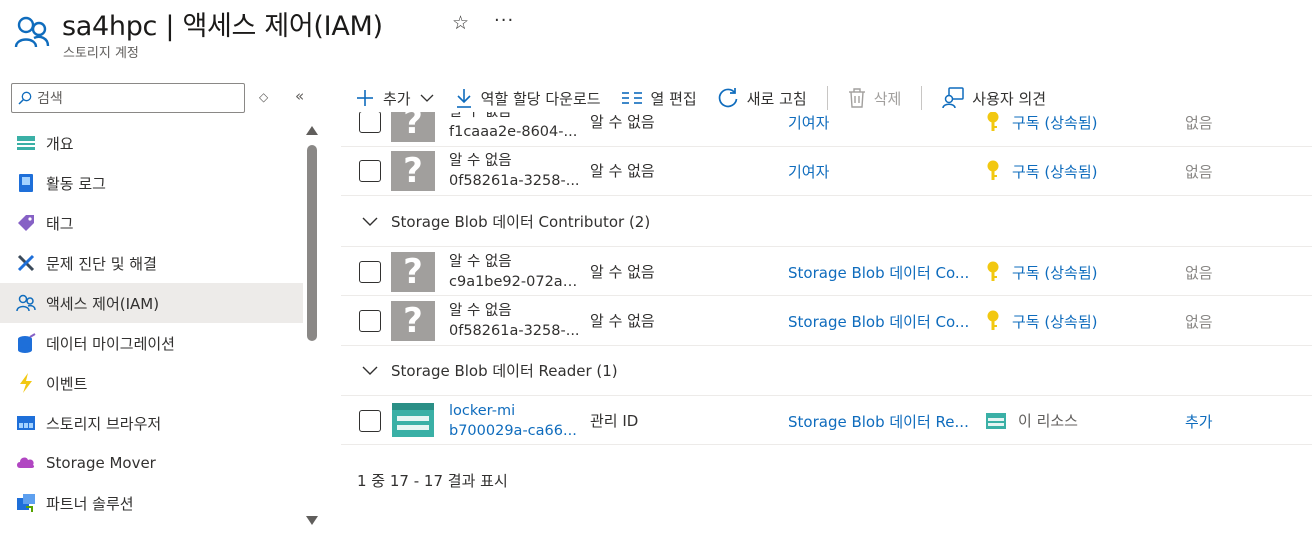 The image size is (1312, 535). I want to click on more-options-button: ···, so click(504, 20).